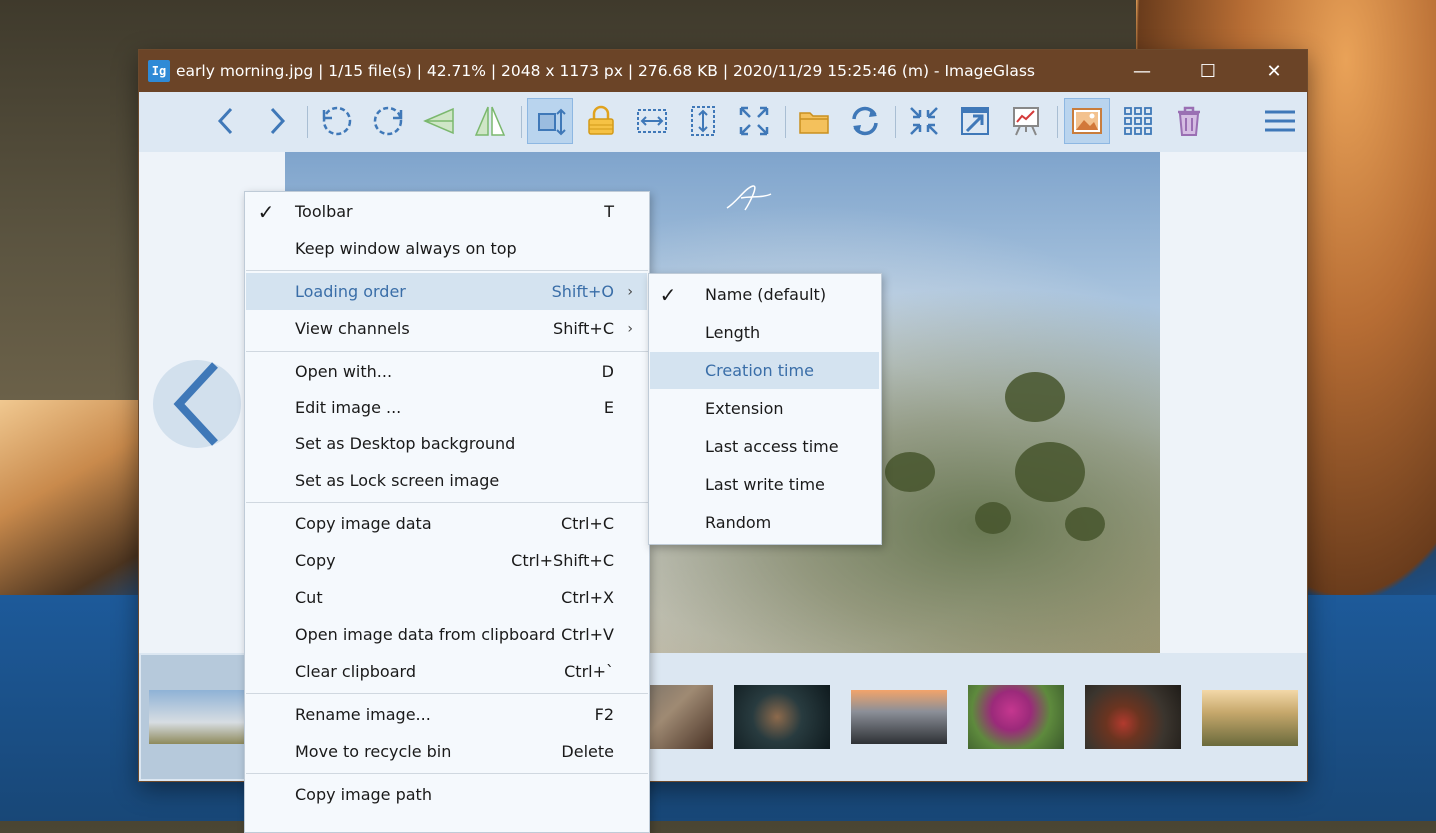  I want to click on submenu-item-extension: Extension, so click(764, 408).